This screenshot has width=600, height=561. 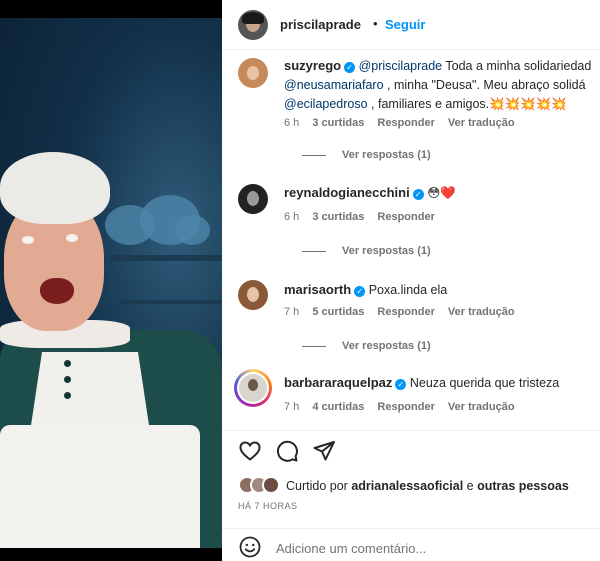 I want to click on emoji-icon, so click(x=250, y=548).